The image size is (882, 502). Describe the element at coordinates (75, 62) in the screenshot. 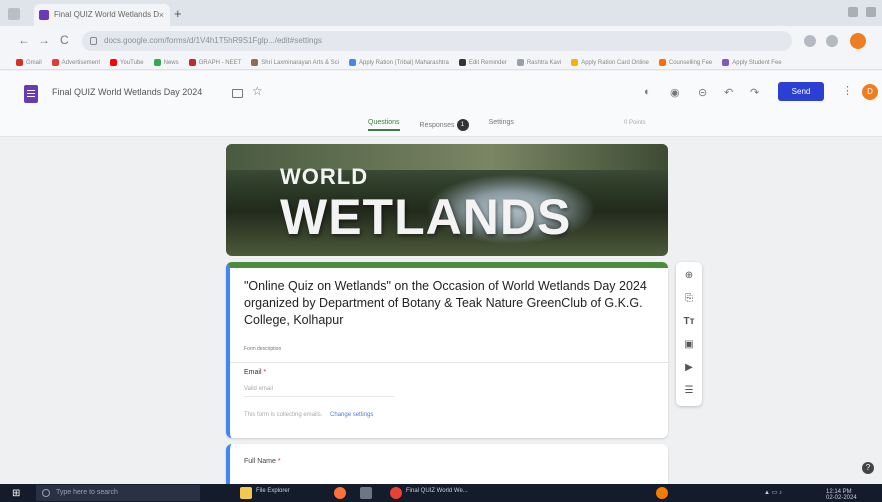

I see `bookmark-item: Advertisement` at that location.